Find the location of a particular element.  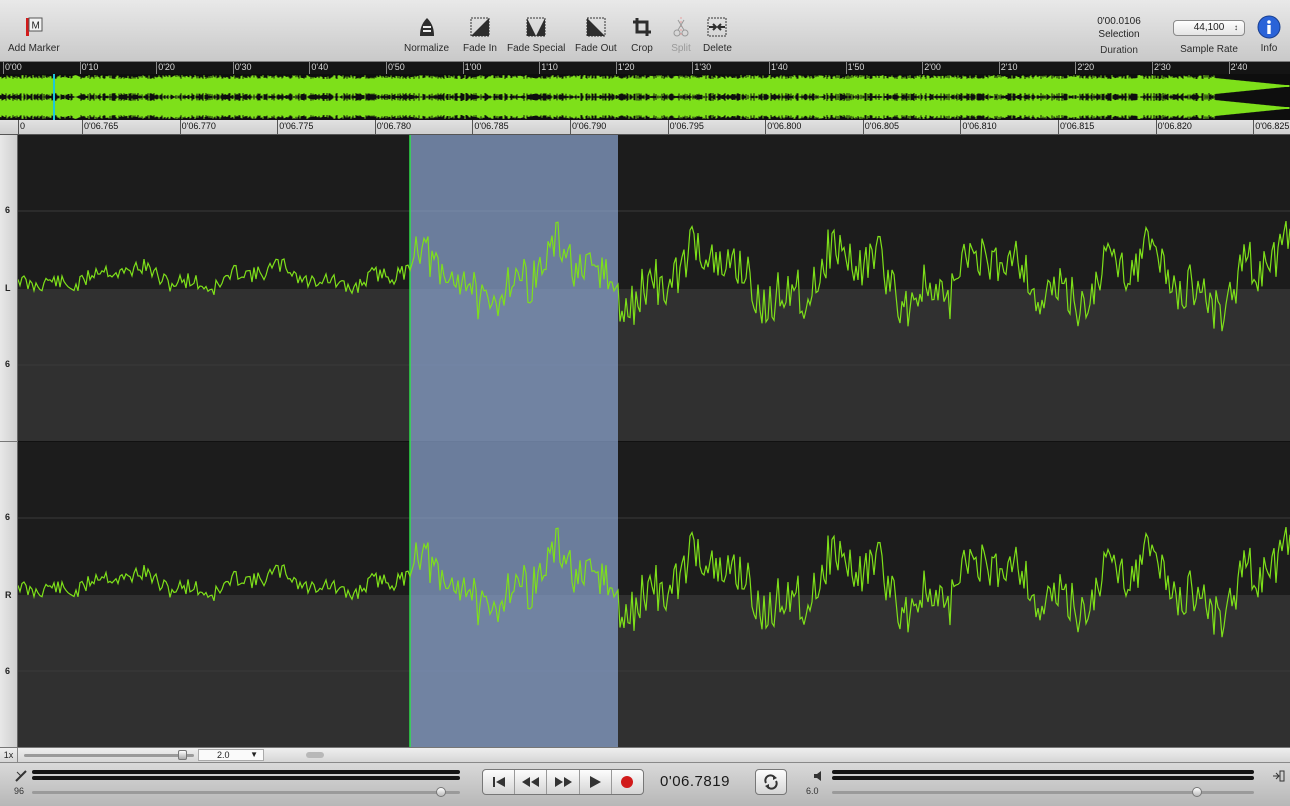

overview-tick-label: 2'20 is located at coordinates (1086, 67).